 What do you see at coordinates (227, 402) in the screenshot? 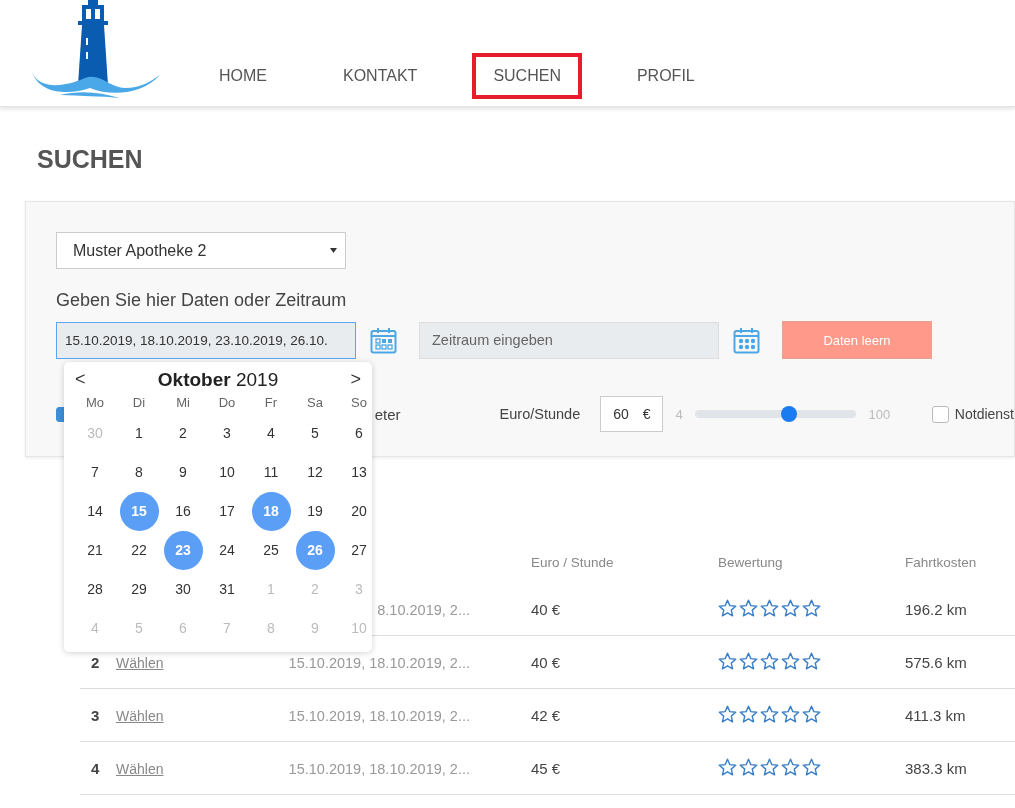
I see `weekday-label: Do` at bounding box center [227, 402].